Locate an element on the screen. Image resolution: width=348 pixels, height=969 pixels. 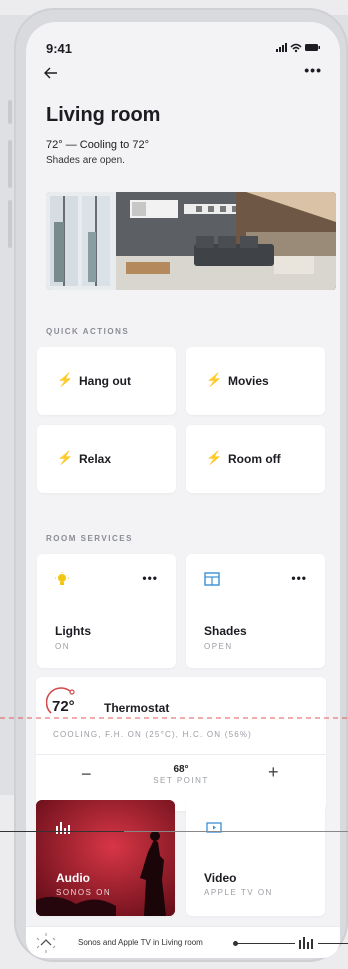
quick-action-relax: ⚡ Relax is located at coordinates (106, 459).